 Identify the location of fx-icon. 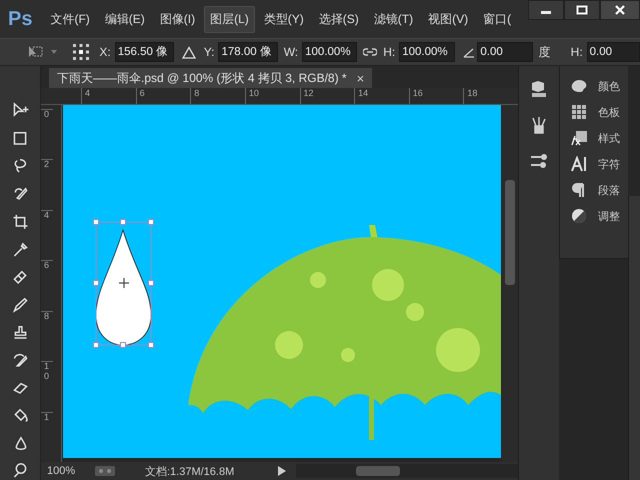
(579, 138).